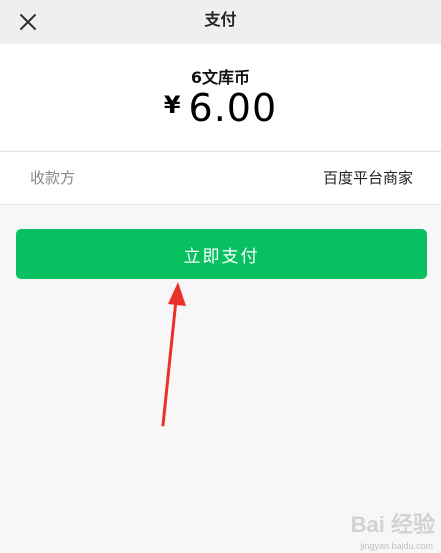  What do you see at coordinates (173, 354) in the screenshot?
I see `arrow-up-icon` at bounding box center [173, 354].